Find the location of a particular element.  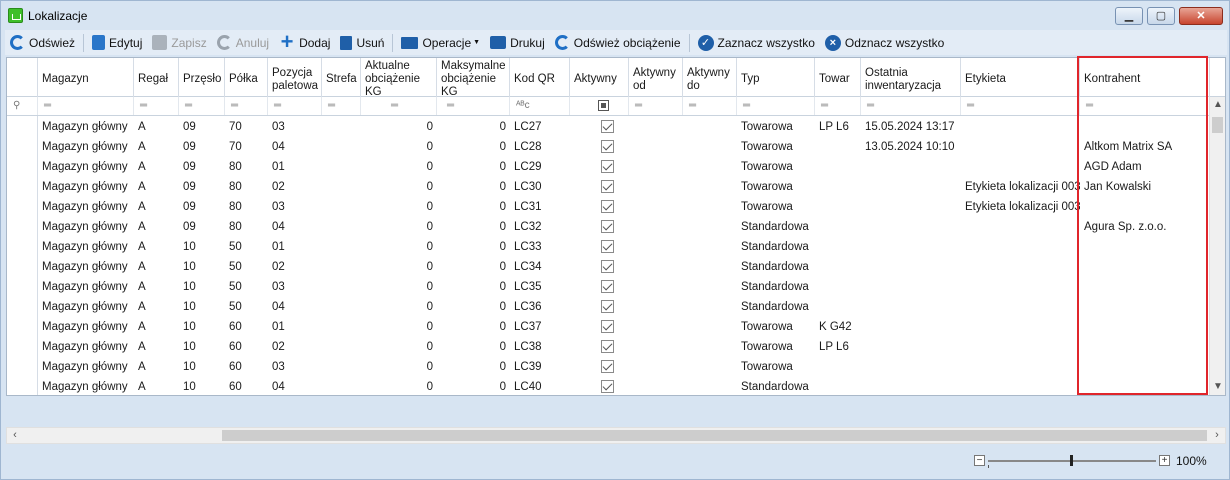

cell-etykieta: Etykieta lokalizacji 003 is located at coordinates (1020, 187).